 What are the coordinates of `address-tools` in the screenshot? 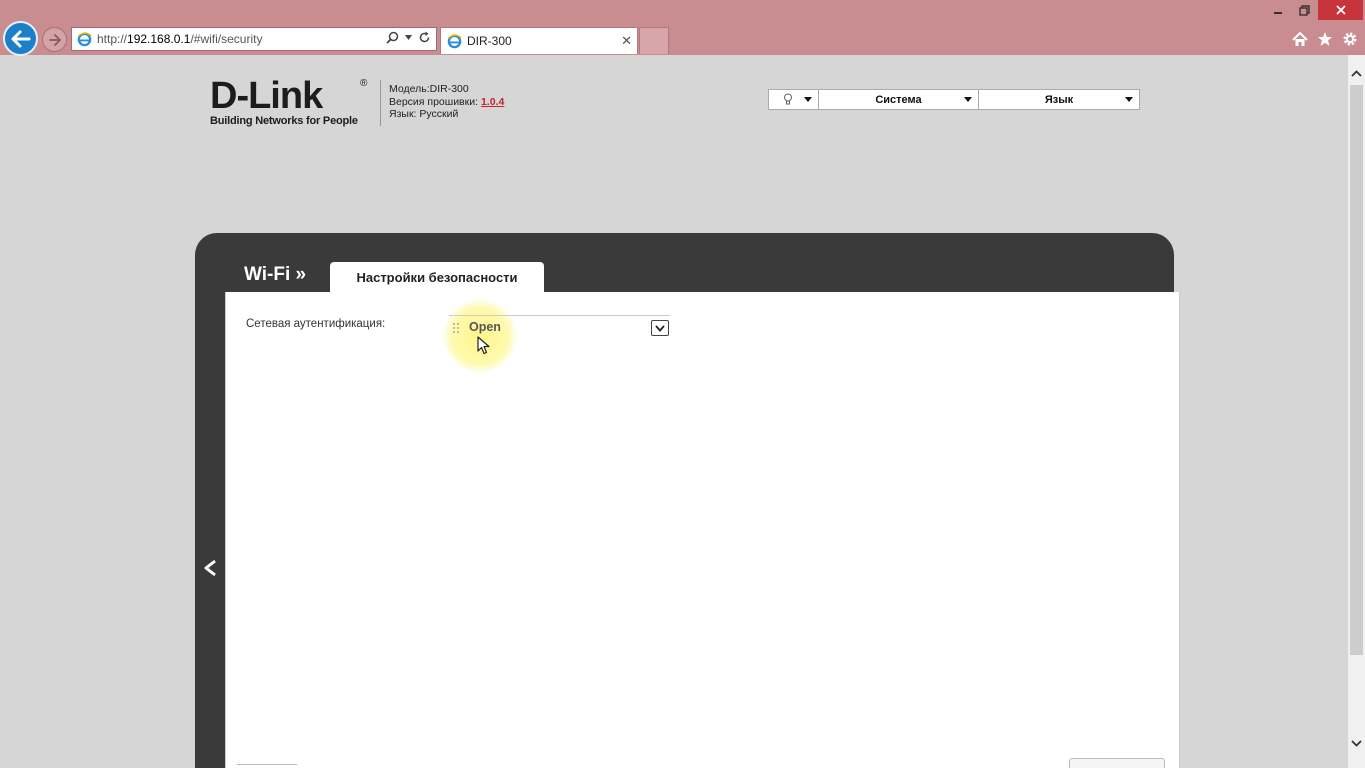 It's located at (408, 37).